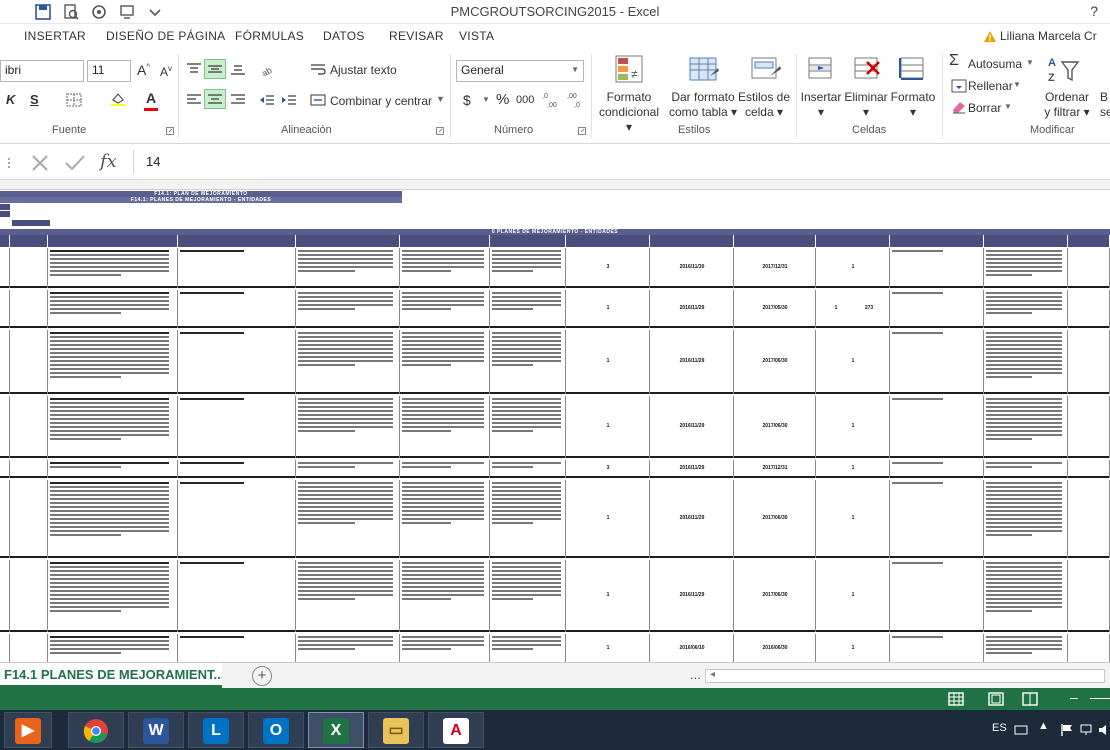 The height and width of the screenshot is (750, 1110). I want to click on tab-vista: VISTA, so click(476, 36).